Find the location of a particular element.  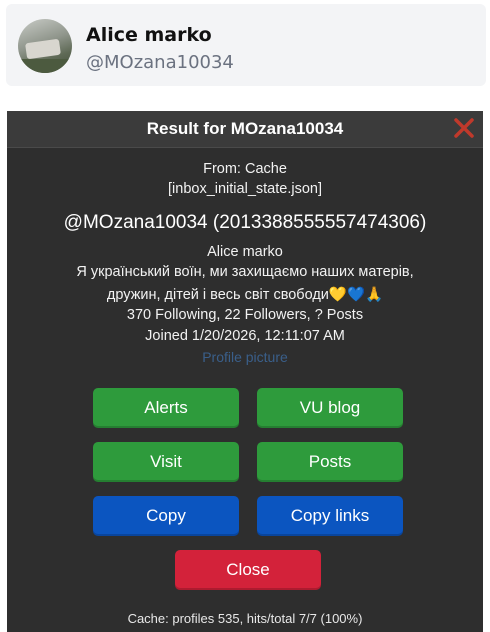

profile-card: Alice marko @MOzana10034 is located at coordinates (246, 45).